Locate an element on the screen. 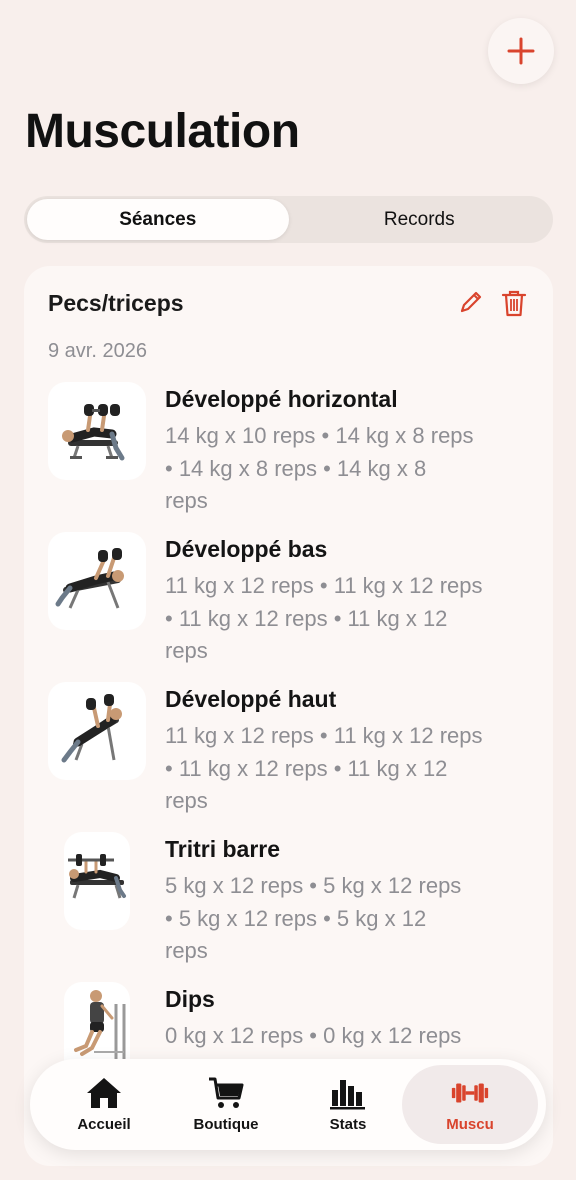 The height and width of the screenshot is (1180, 576). trash-icon is located at coordinates (514, 303).